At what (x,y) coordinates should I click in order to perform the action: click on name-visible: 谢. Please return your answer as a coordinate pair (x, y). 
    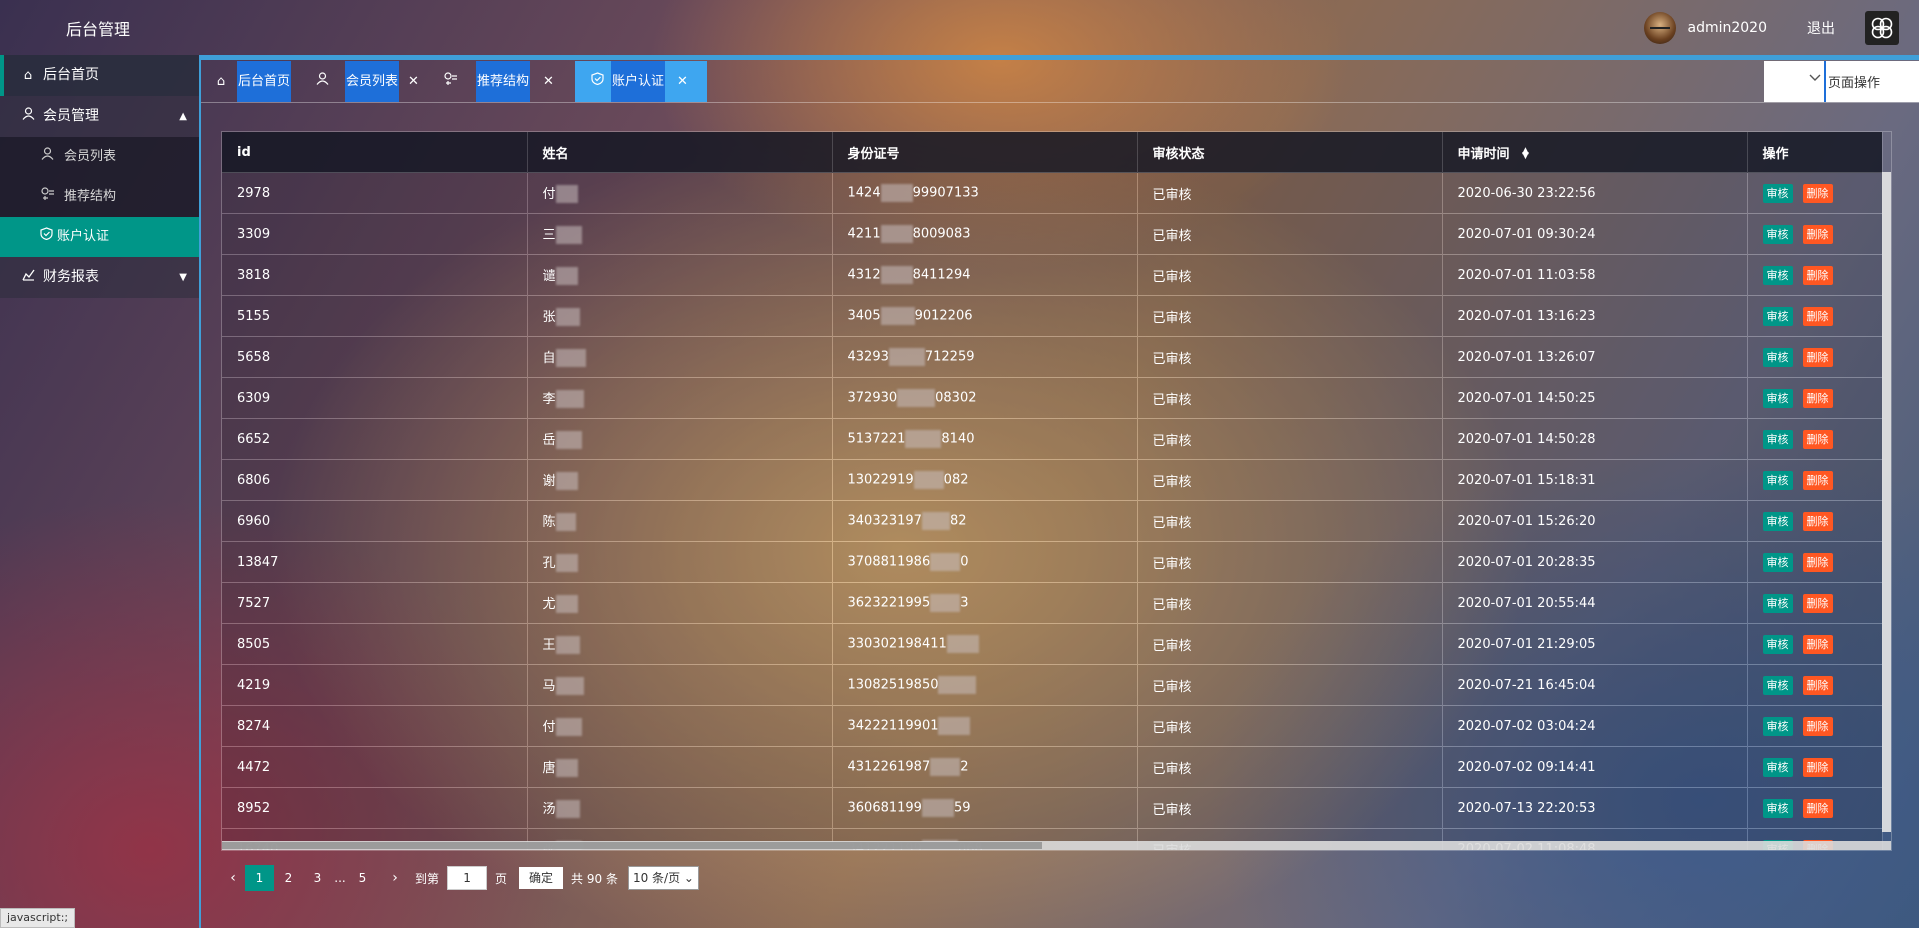
    Looking at the image, I should click on (549, 481).